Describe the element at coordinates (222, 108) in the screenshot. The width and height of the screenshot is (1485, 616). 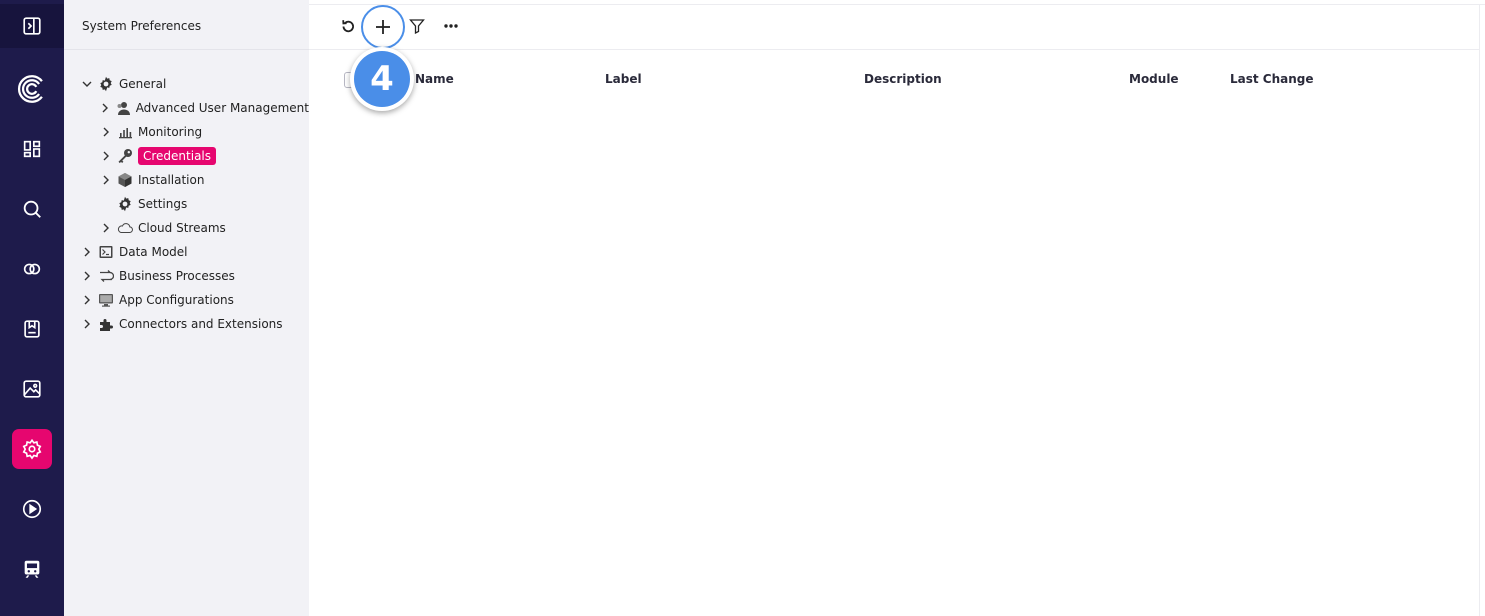
I see `tree-item-label: Advanced User Management` at that location.